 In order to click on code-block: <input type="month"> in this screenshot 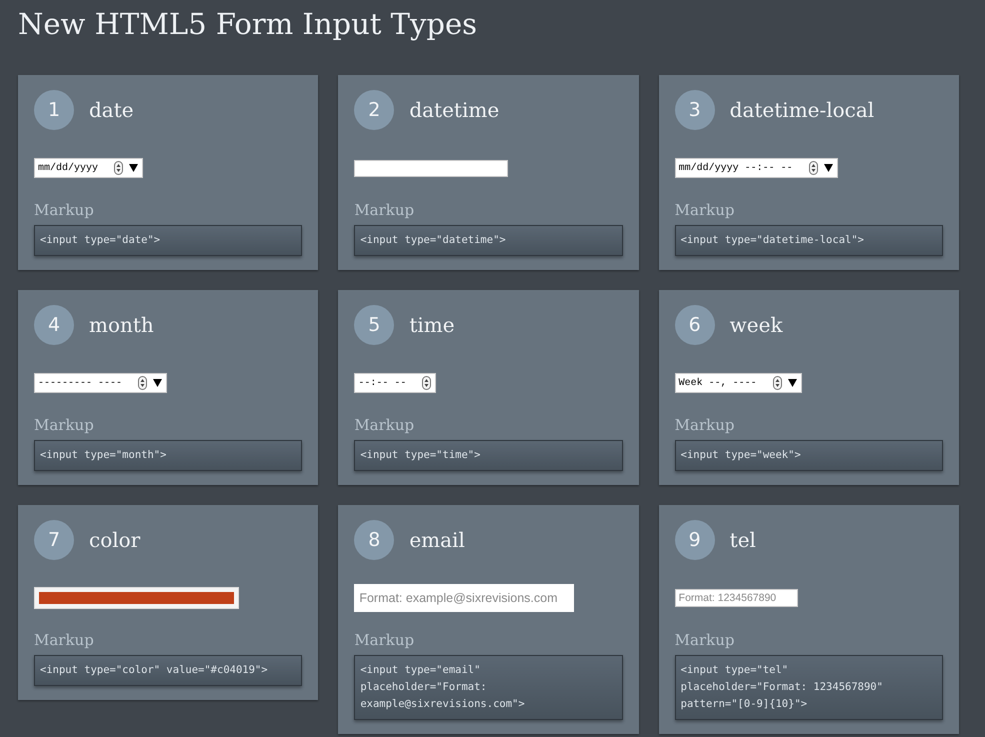, I will do `click(168, 455)`.